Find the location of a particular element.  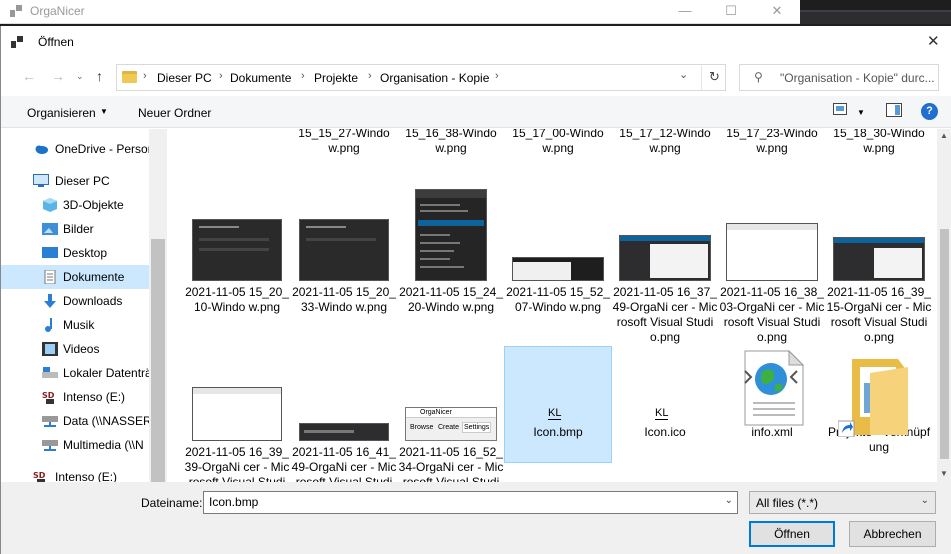

nav-item-intenso: SD Intenso (E:) is located at coordinates (75, 397).